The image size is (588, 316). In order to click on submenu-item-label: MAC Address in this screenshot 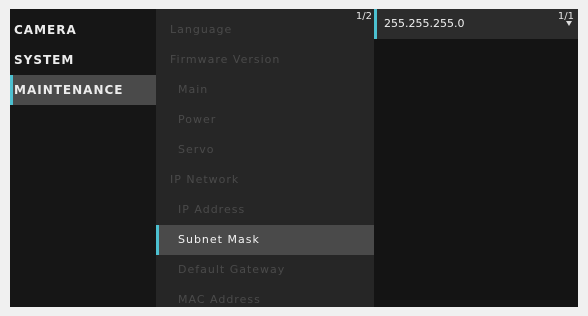, I will do `click(219, 299)`.